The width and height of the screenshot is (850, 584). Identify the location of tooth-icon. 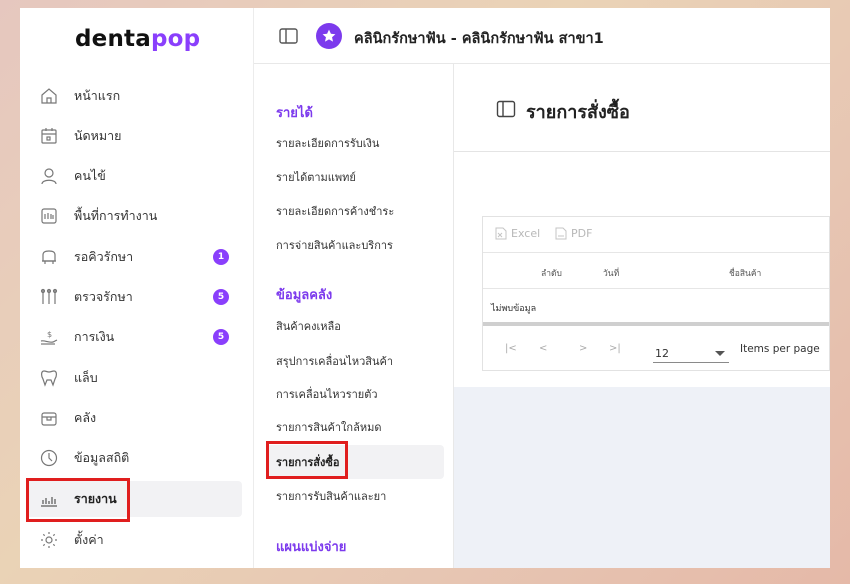
(49, 378).